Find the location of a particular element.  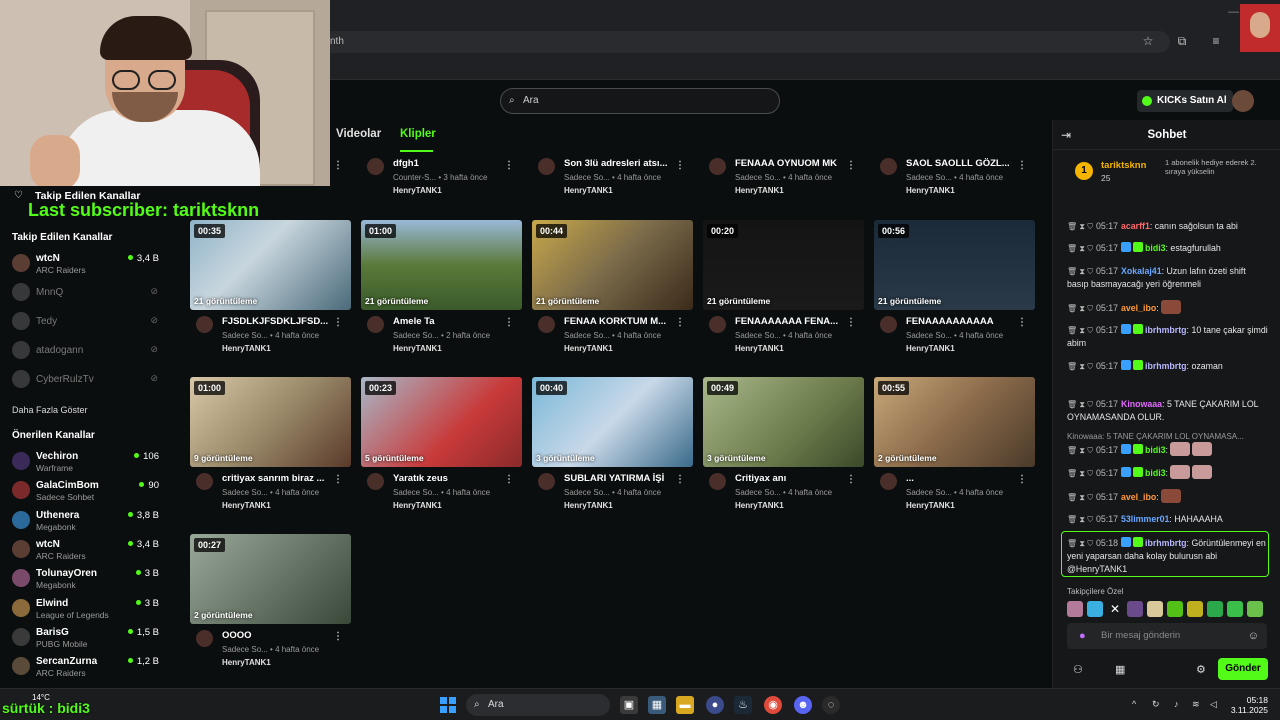

windows-start-icon is located at coordinates (448, 705).